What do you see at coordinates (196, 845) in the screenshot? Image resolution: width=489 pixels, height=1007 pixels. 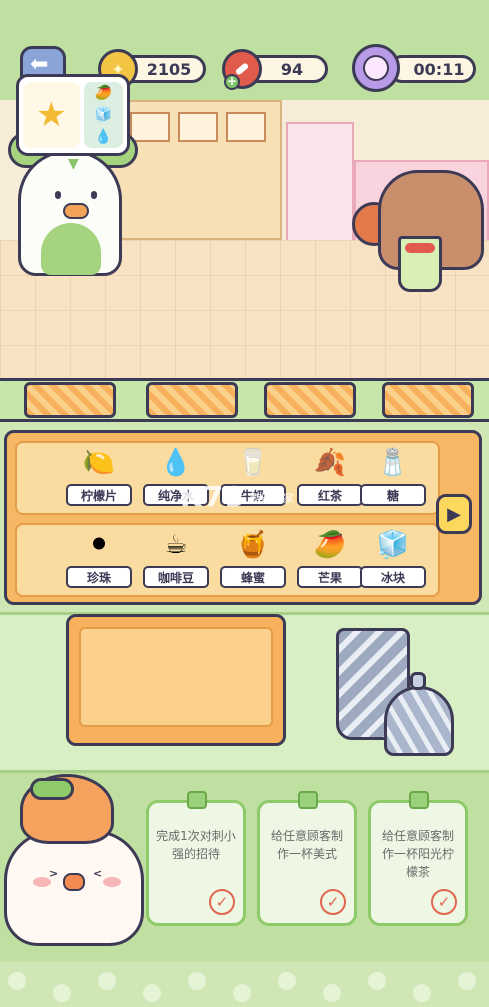 I see `task-text: 完成1次对刺小强的招待` at bounding box center [196, 845].